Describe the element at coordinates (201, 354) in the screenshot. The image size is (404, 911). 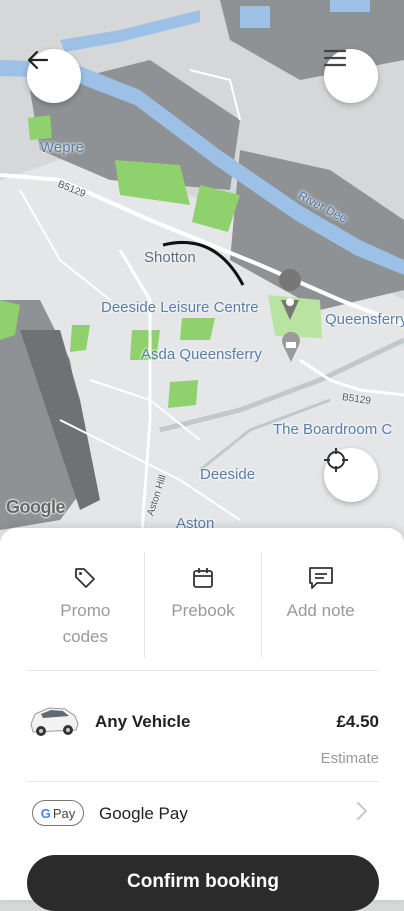
I see `map-label-asda: Asda Queensferry` at that location.